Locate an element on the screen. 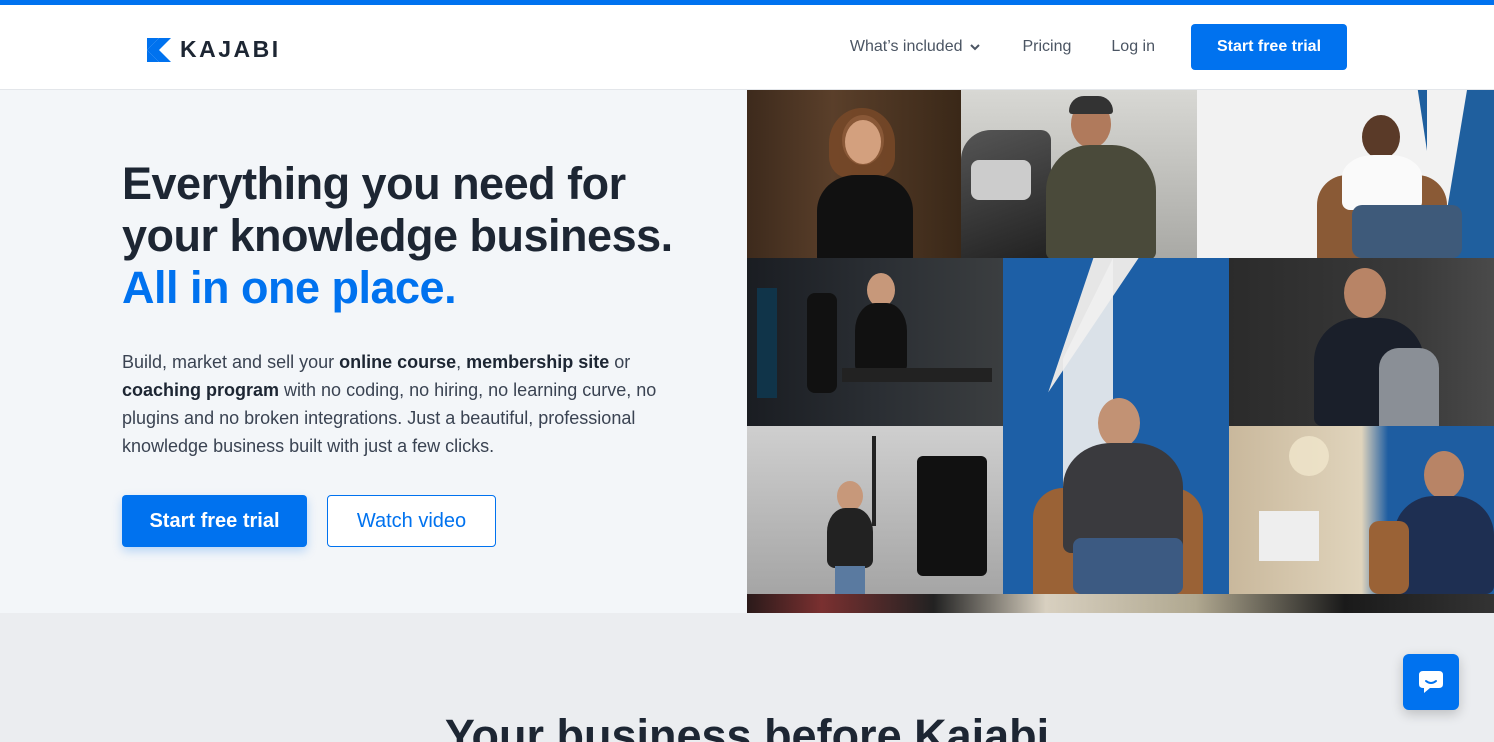 This screenshot has width=1494, height=742. hero-title-accent: All in one place. is located at coordinates (289, 287).